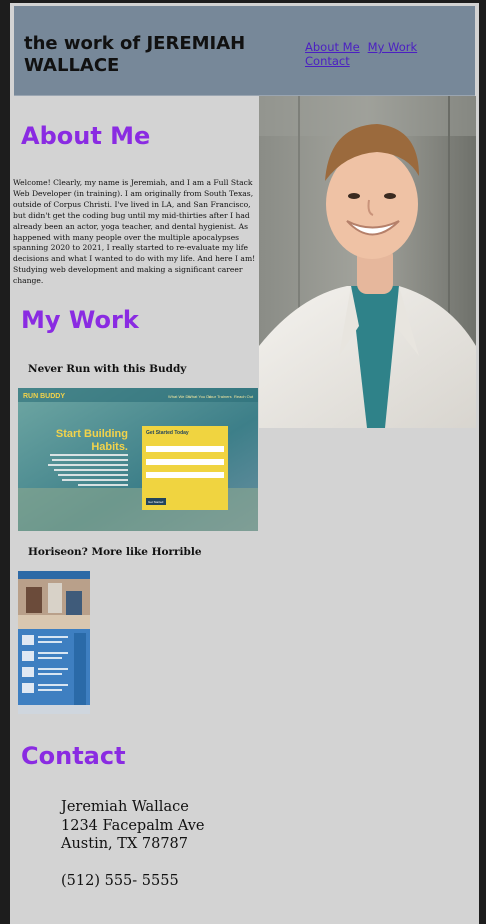 This screenshot has width=486, height=924. What do you see at coordinates (393, 47) in the screenshot?
I see `nav-link-my-work: My Work` at bounding box center [393, 47].